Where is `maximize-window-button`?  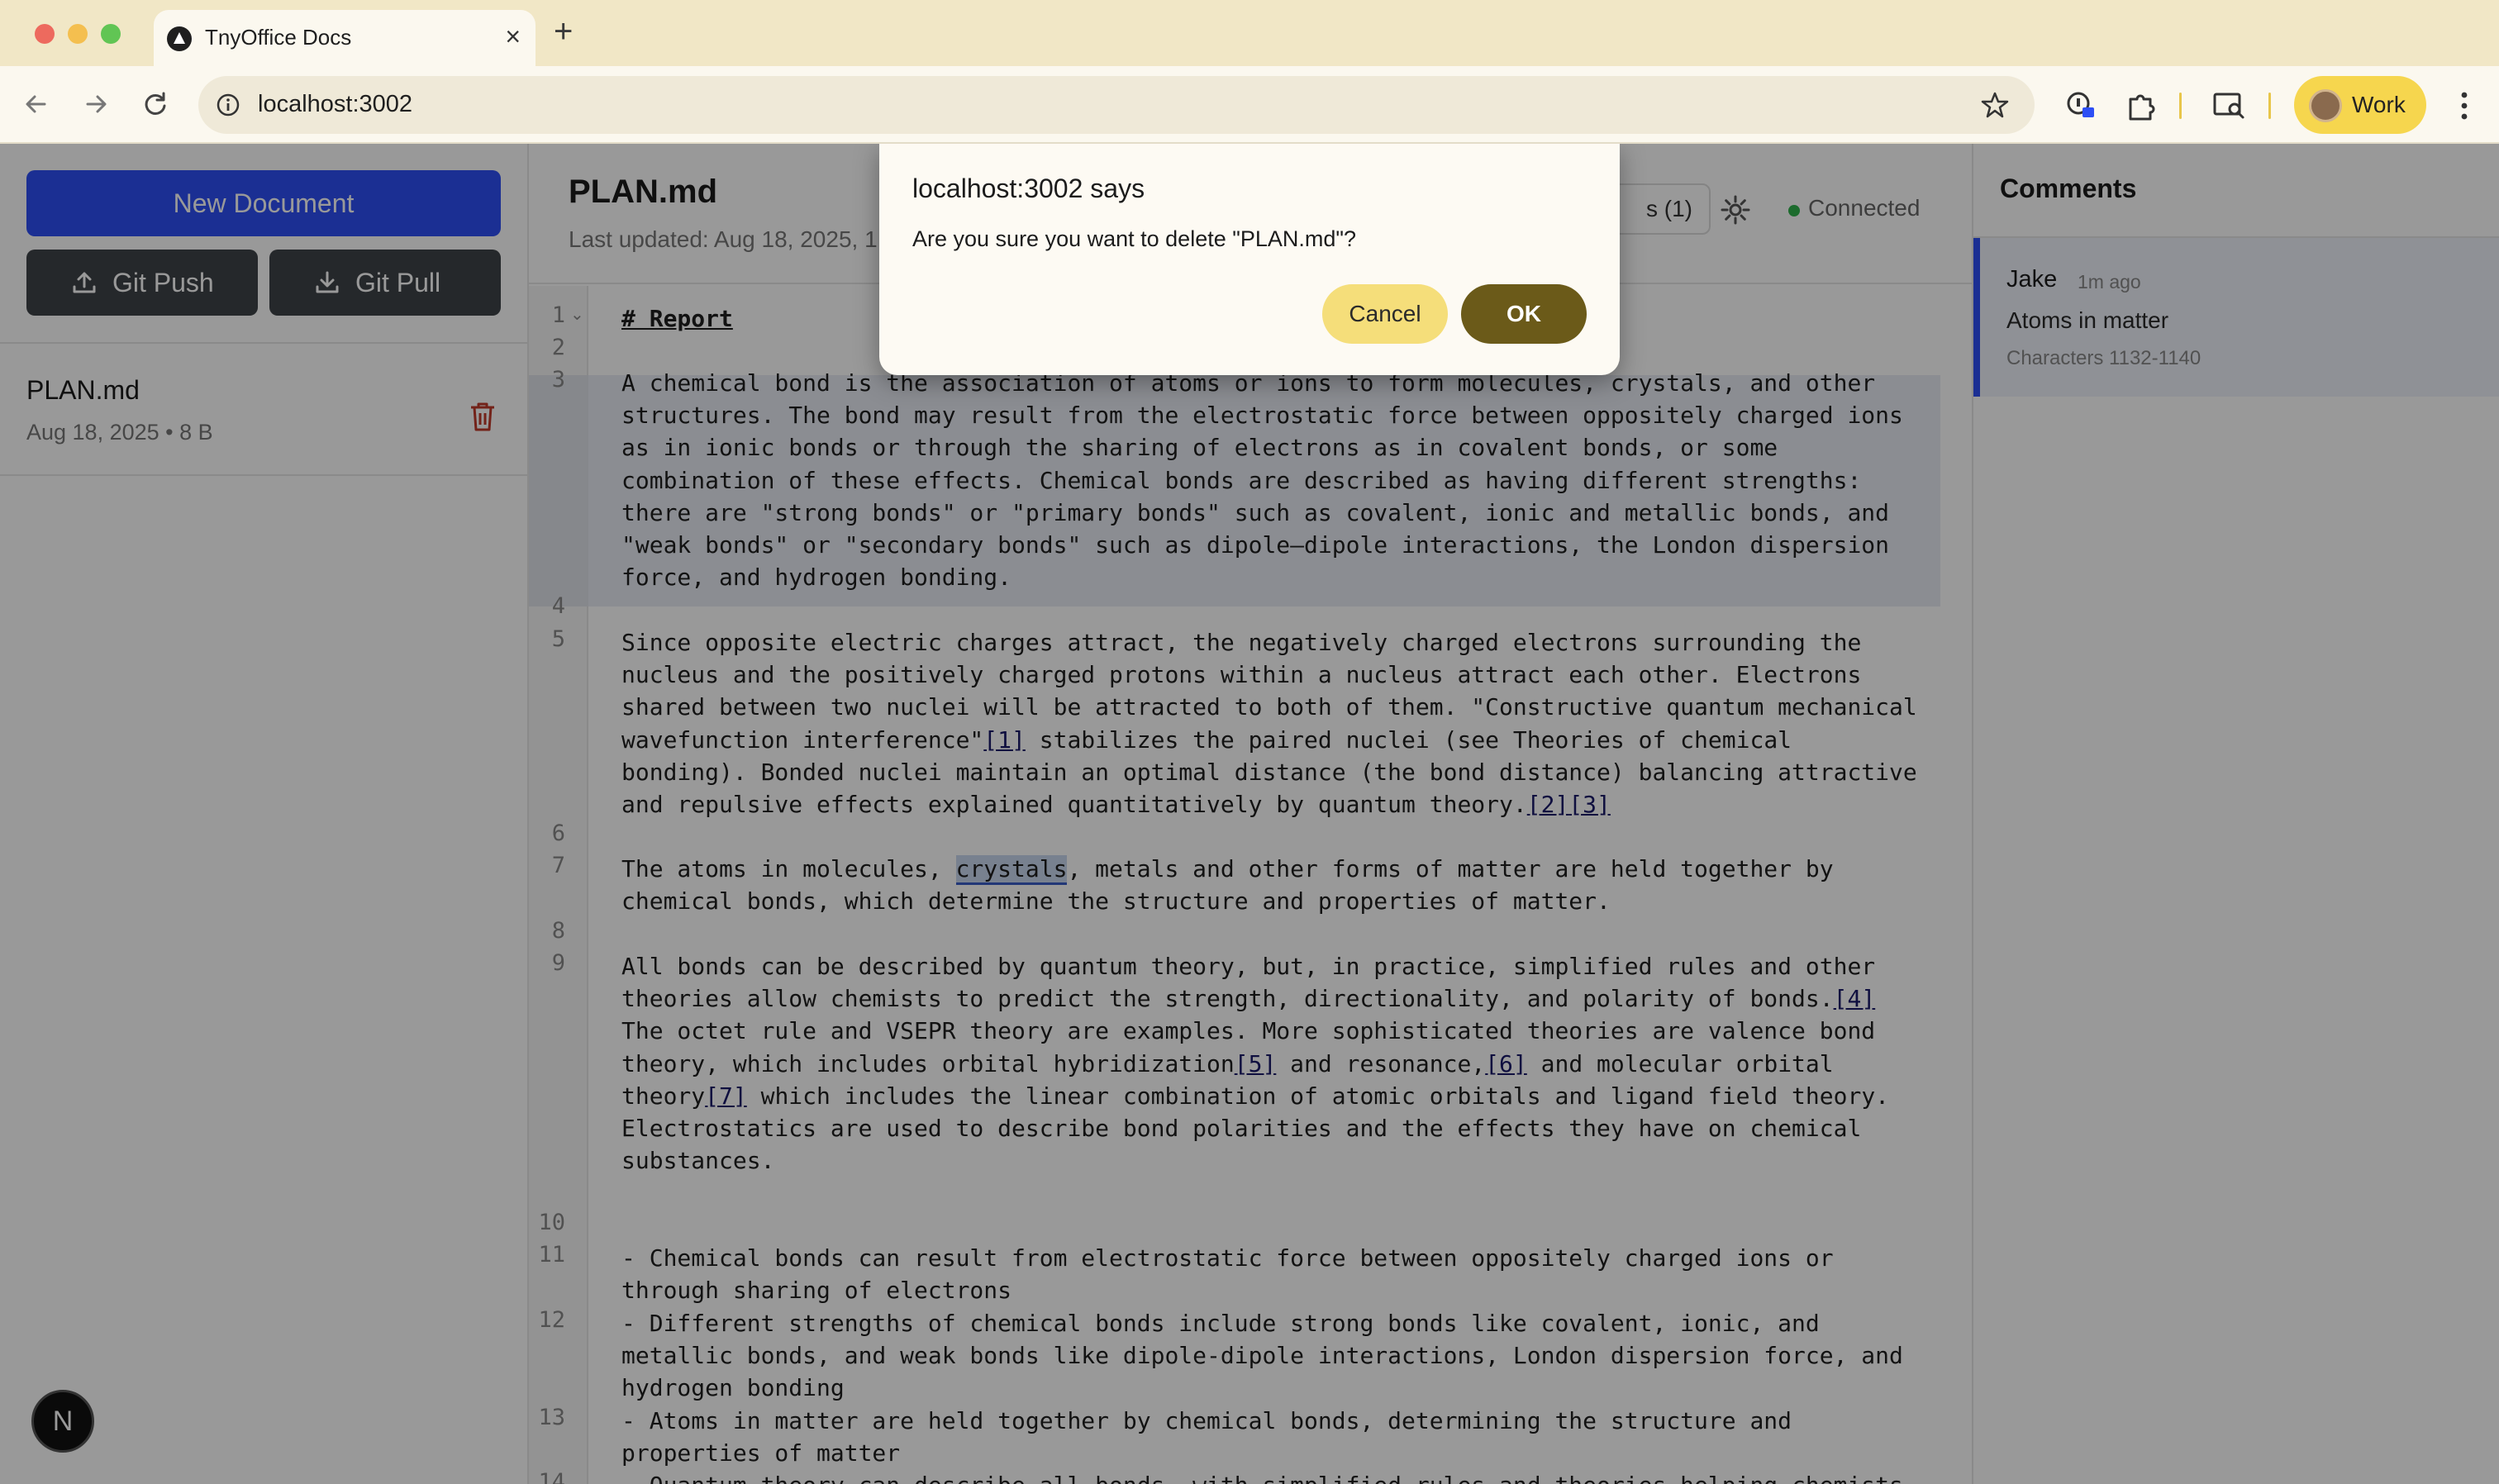
maximize-window-button is located at coordinates (111, 34).